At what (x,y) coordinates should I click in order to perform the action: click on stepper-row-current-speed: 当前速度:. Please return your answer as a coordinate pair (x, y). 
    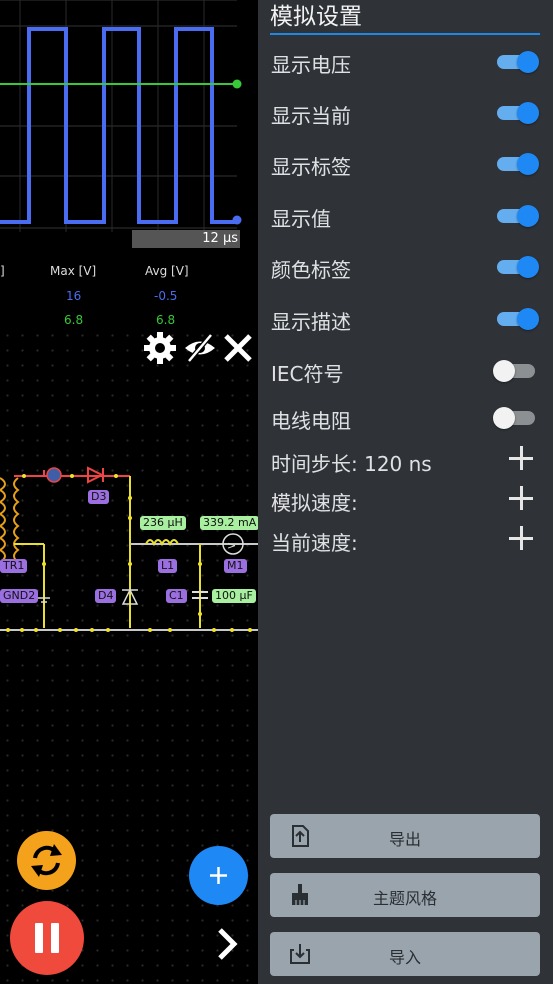
    Looking at the image, I should click on (411, 541).